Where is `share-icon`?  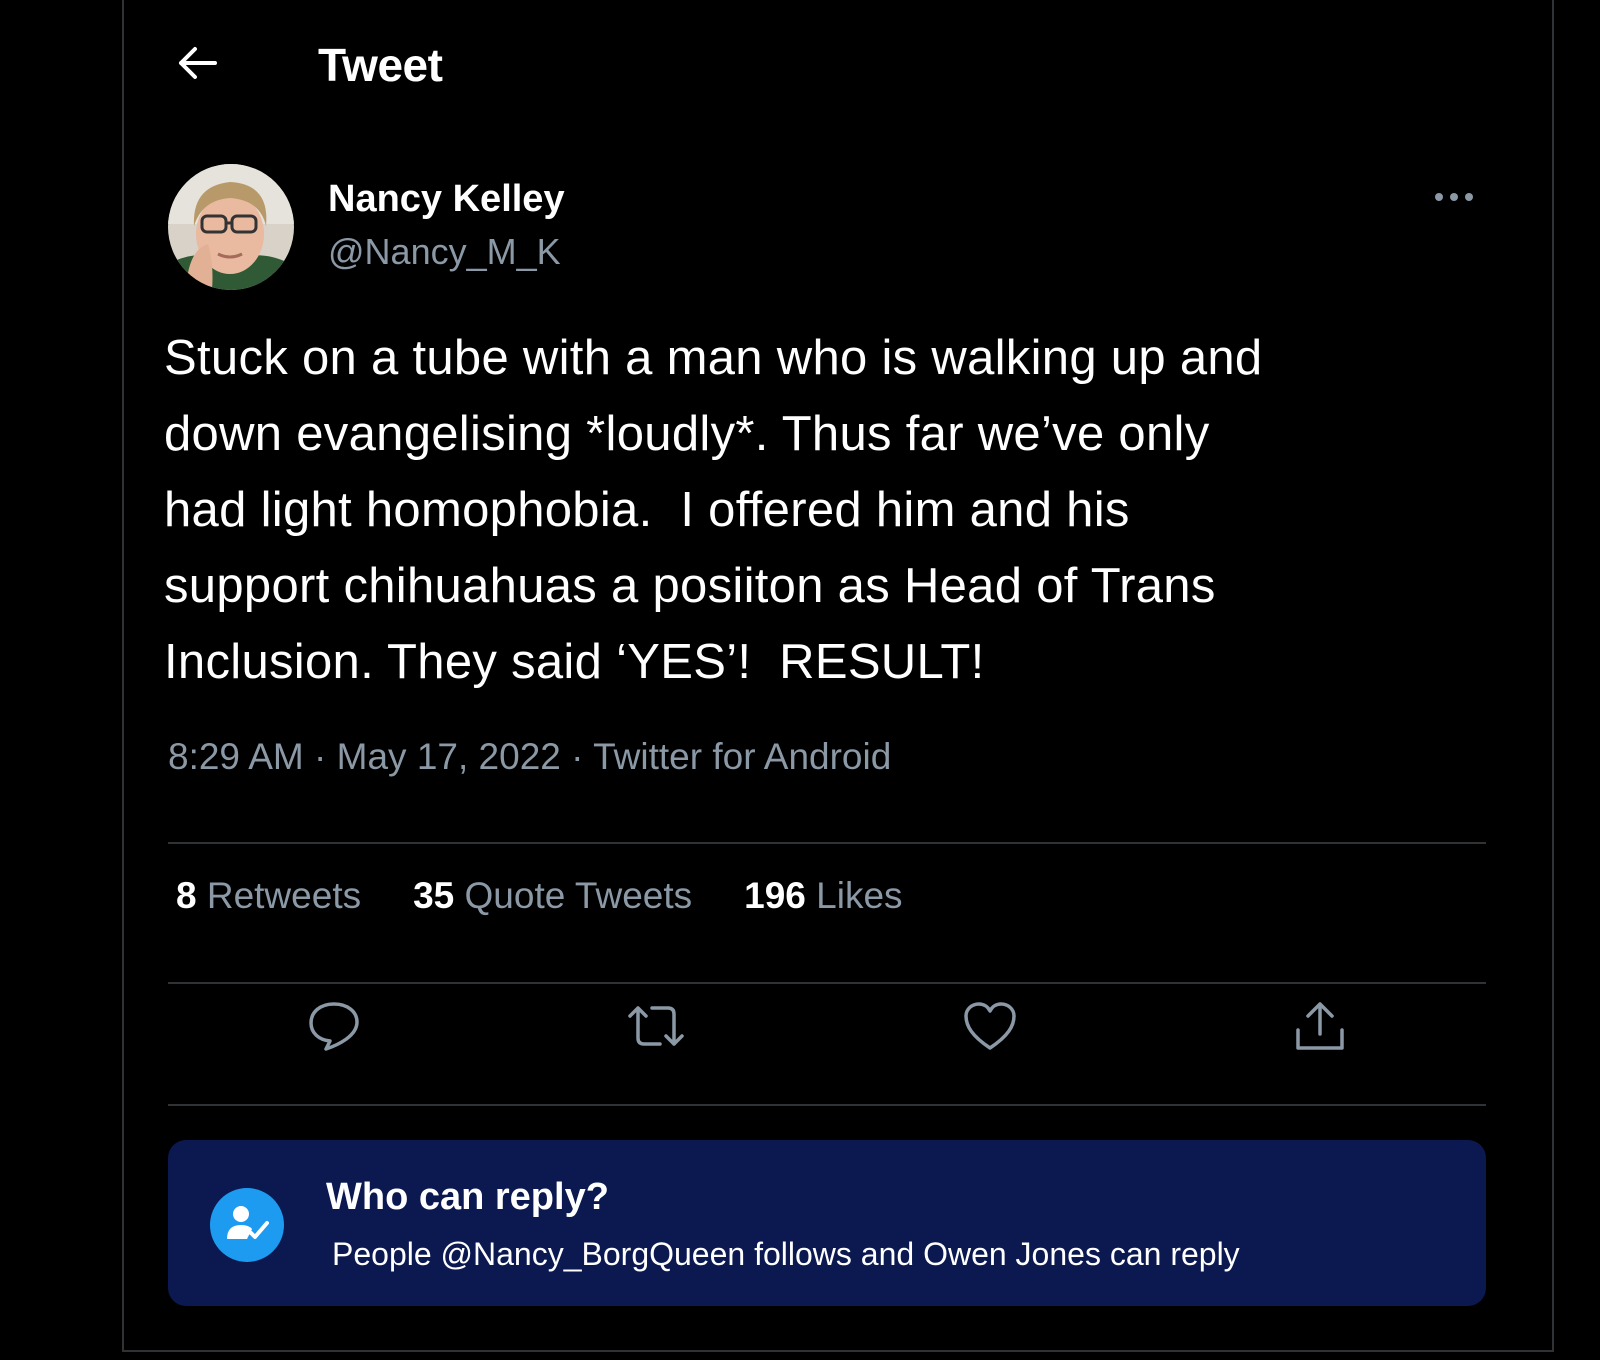 share-icon is located at coordinates (1320, 1028).